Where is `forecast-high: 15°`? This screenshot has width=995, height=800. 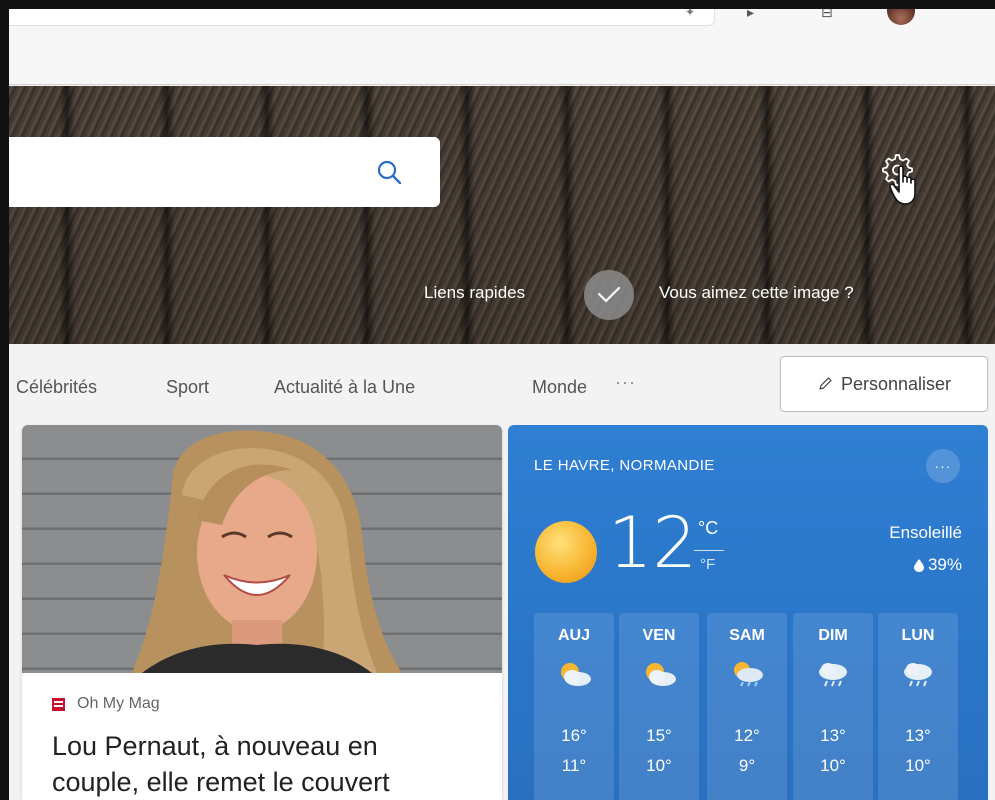
forecast-high: 15° is located at coordinates (659, 735).